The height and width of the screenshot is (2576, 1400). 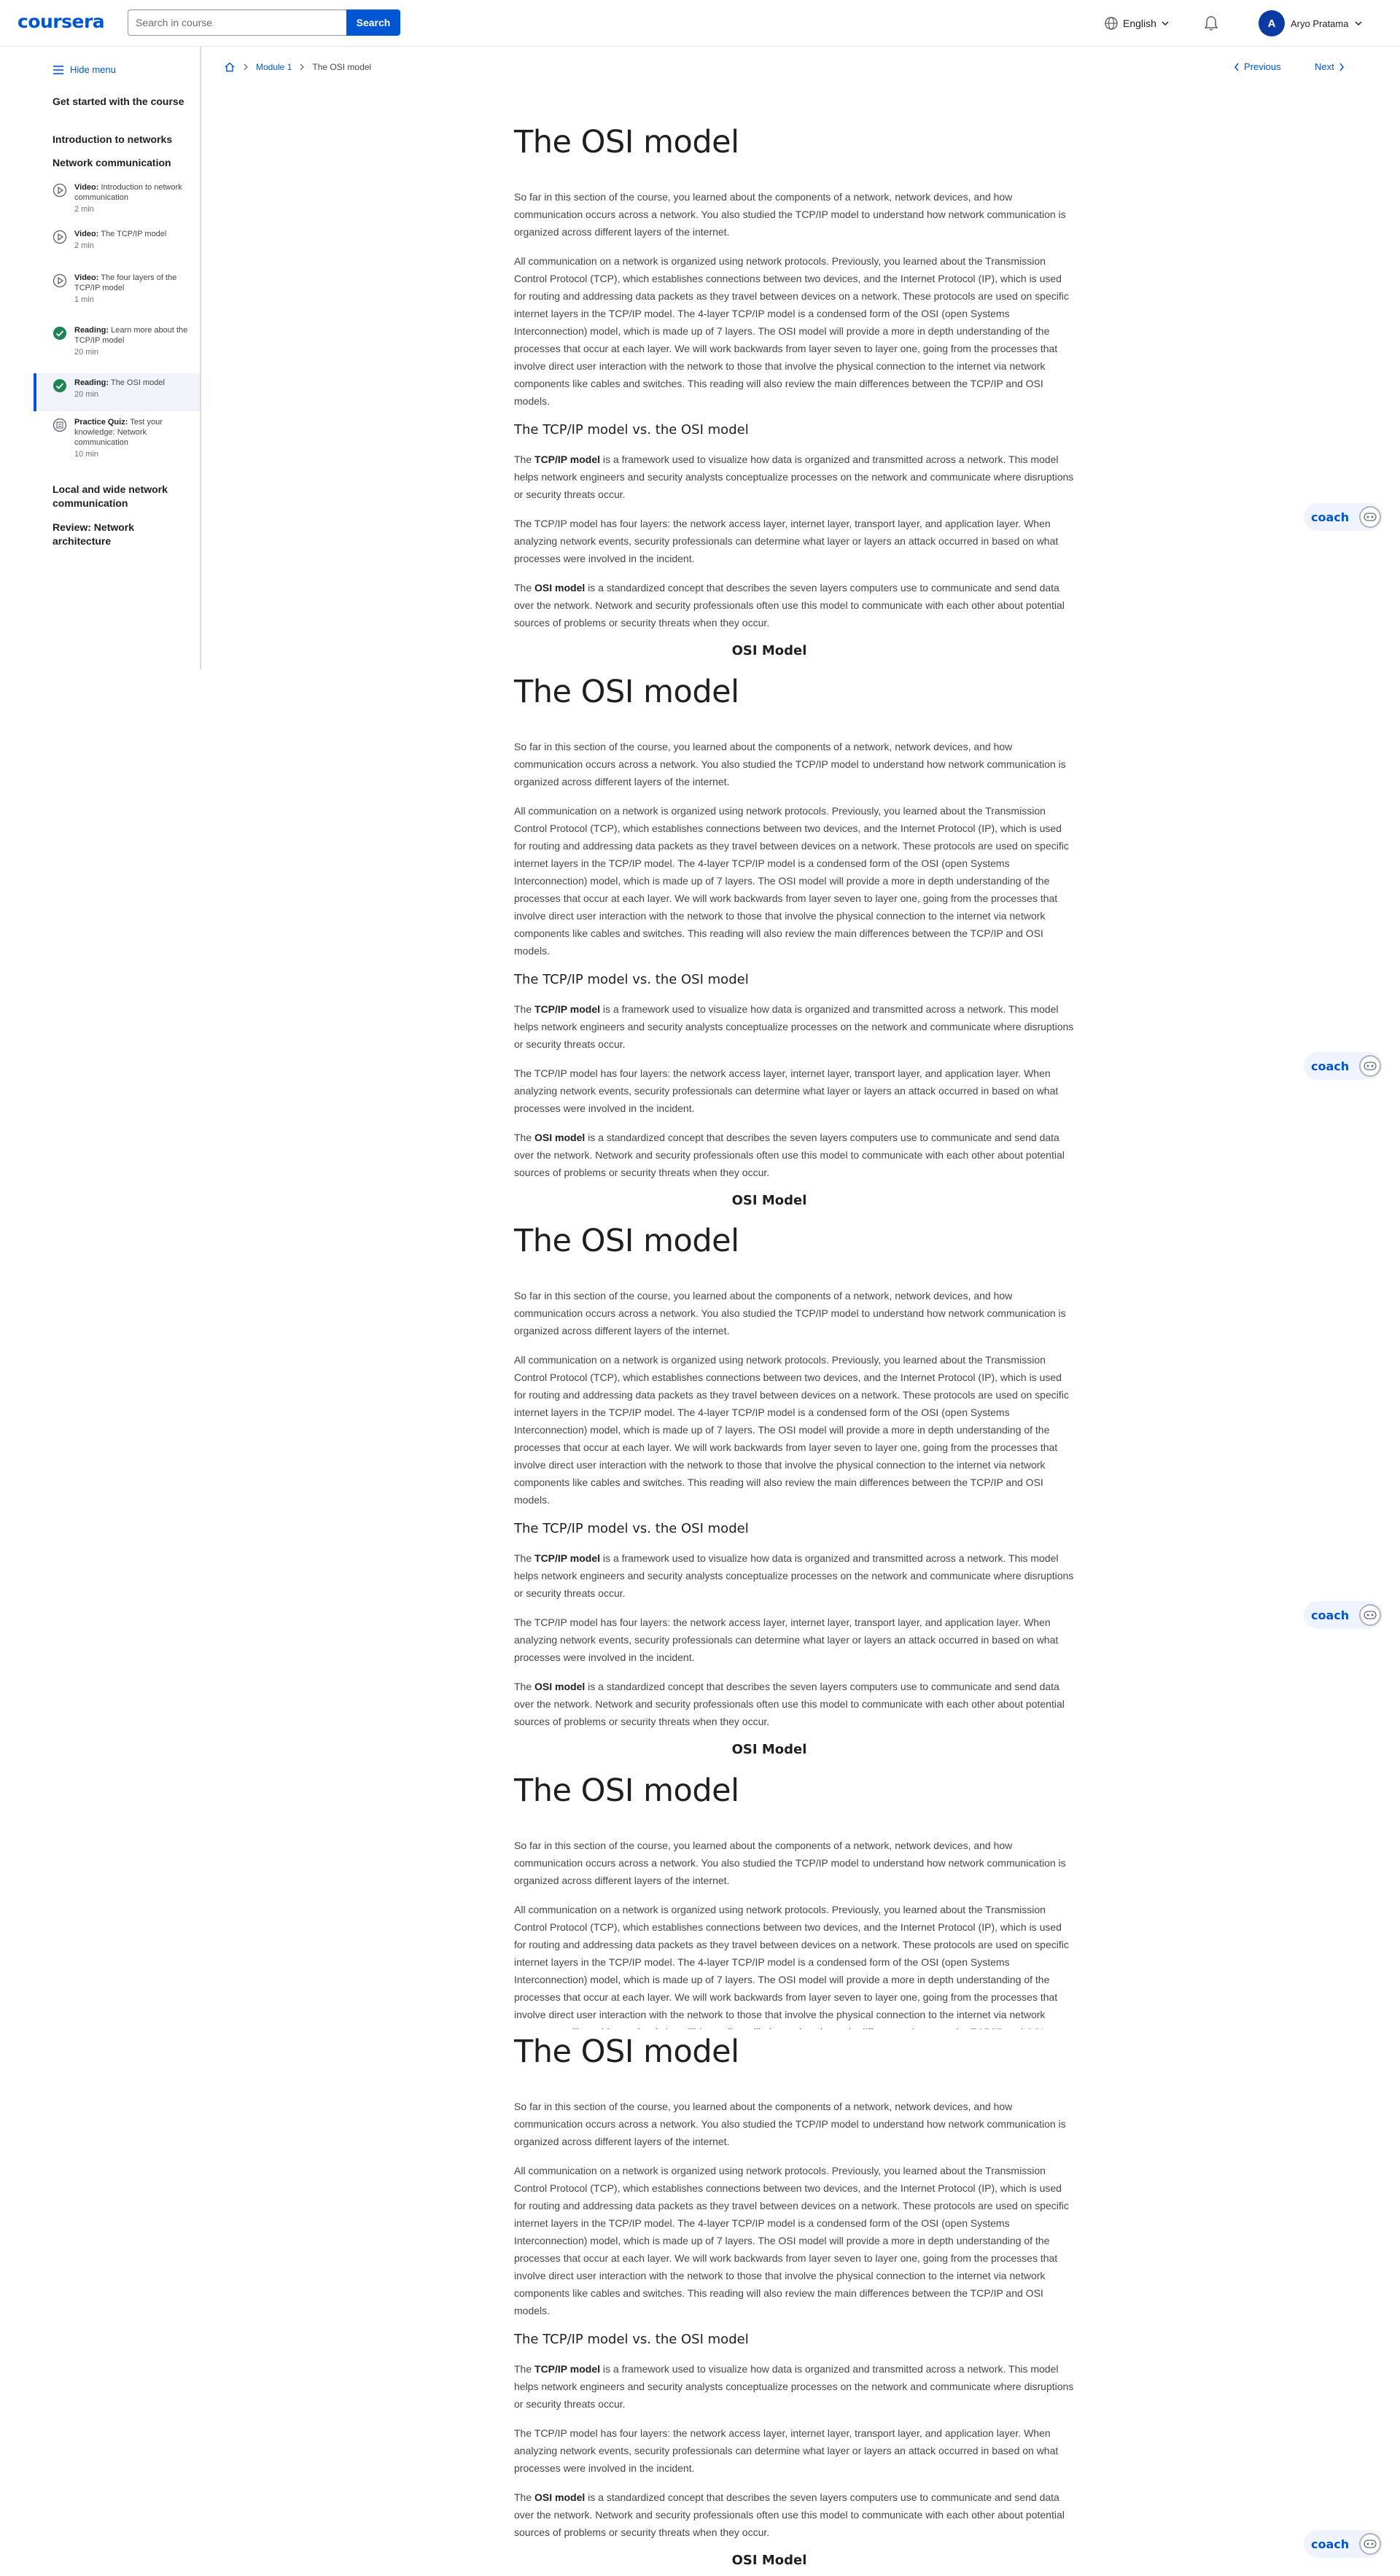 What do you see at coordinates (237, 22) in the screenshot?
I see `search-input` at bounding box center [237, 22].